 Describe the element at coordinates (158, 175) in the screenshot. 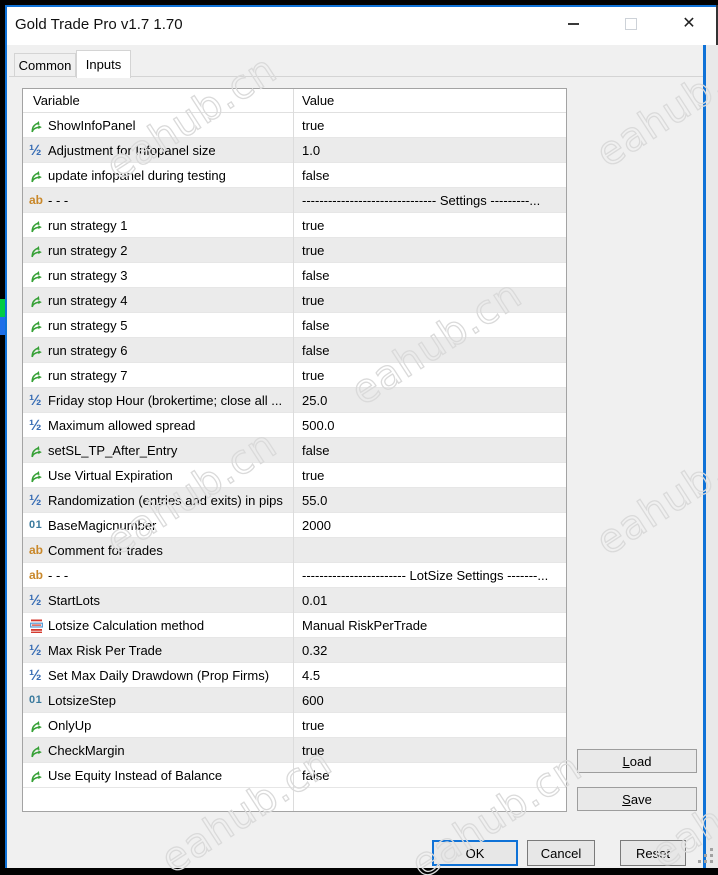

I see `param-variable-cell: update infopanel during testing` at that location.